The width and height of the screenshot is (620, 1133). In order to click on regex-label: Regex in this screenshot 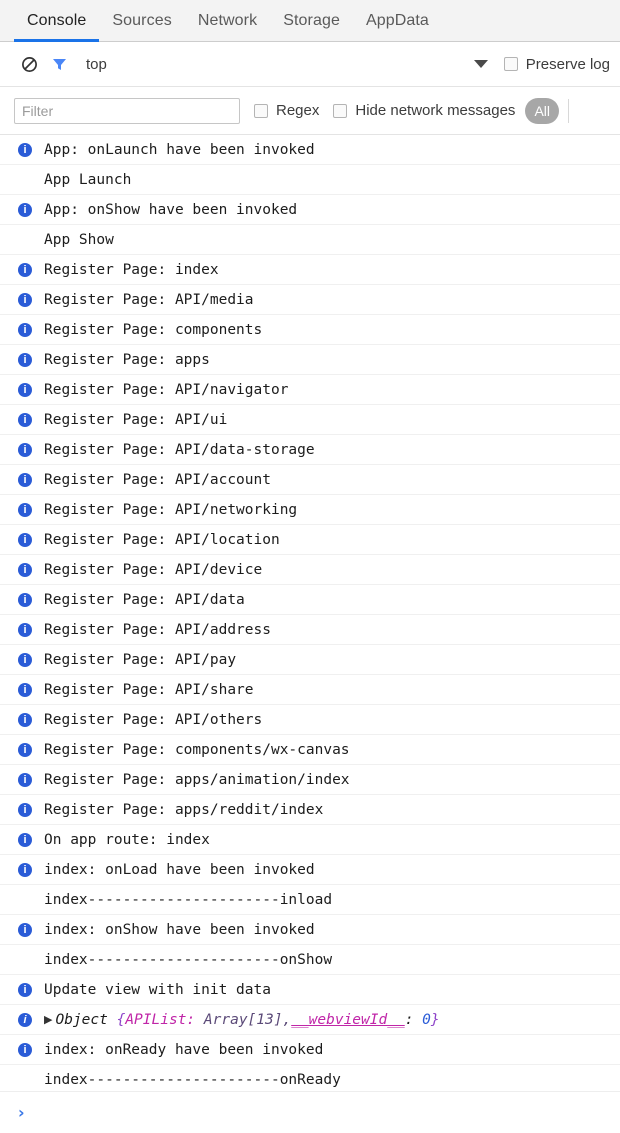, I will do `click(297, 110)`.